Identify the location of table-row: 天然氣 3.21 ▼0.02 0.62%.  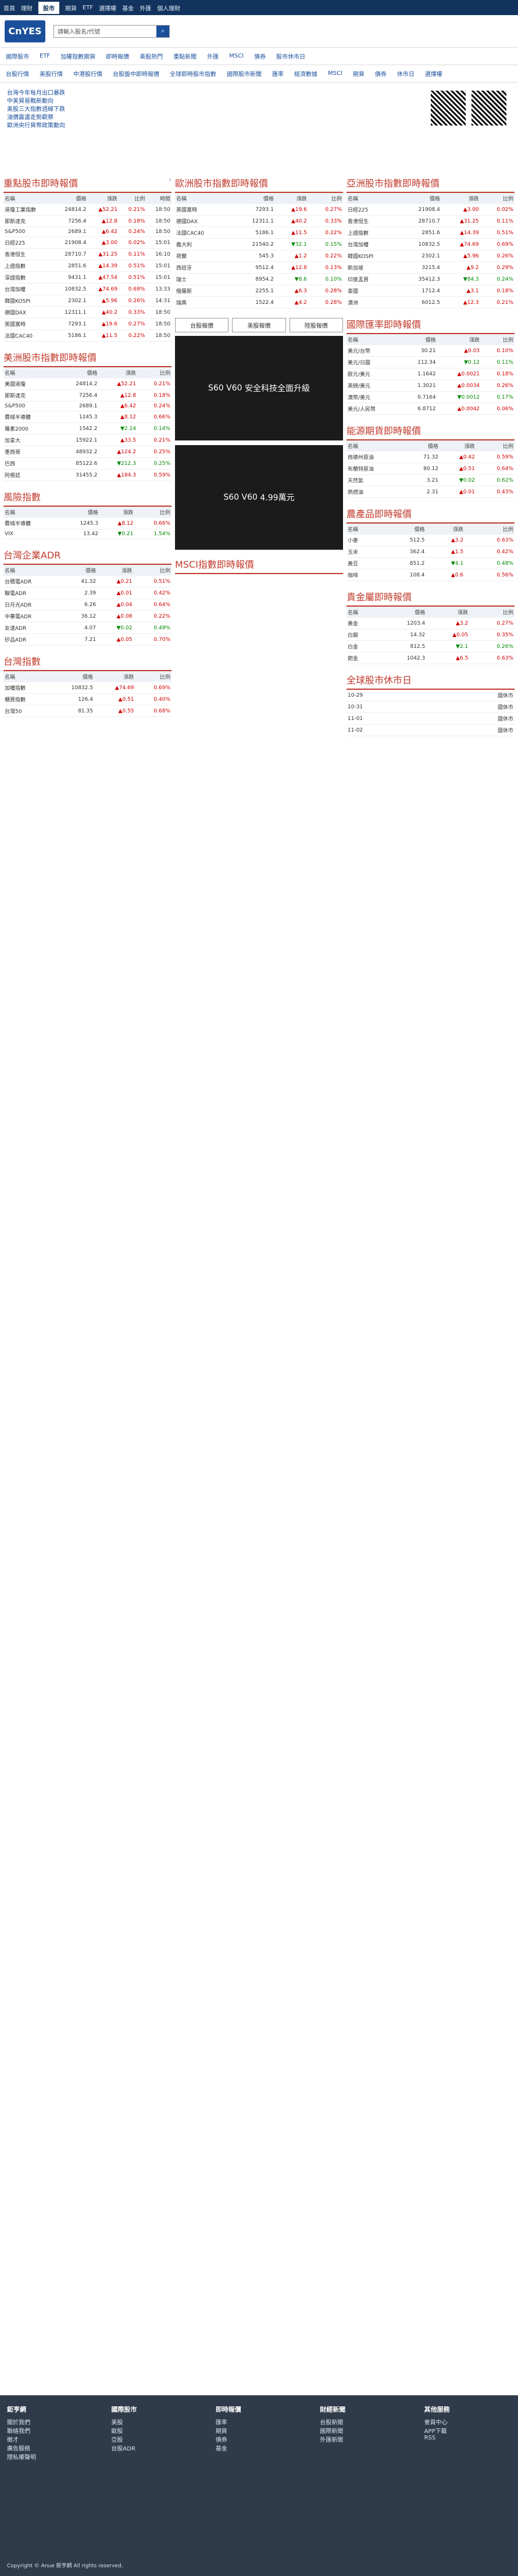
(430, 480).